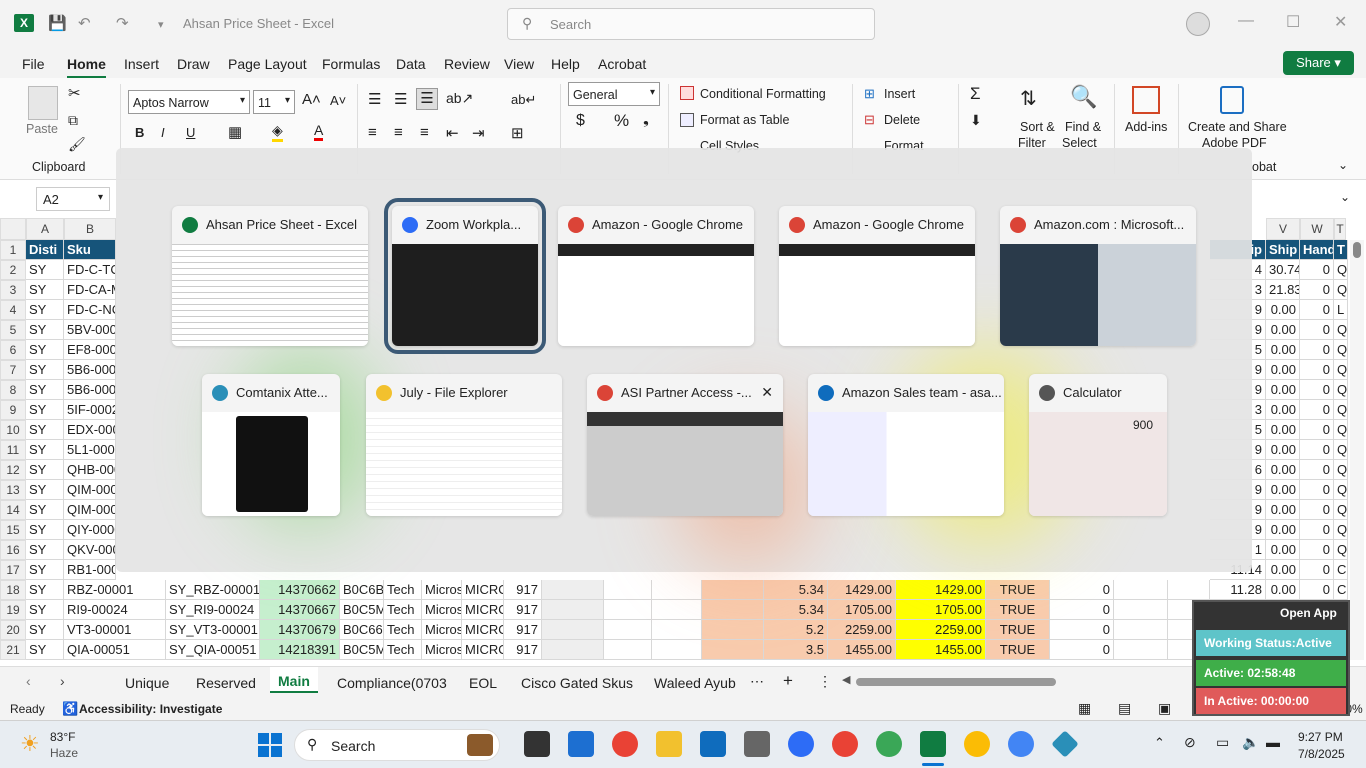 The width and height of the screenshot is (1366, 768). Describe the element at coordinates (13, 270) in the screenshot. I see `row-header: 2` at that location.